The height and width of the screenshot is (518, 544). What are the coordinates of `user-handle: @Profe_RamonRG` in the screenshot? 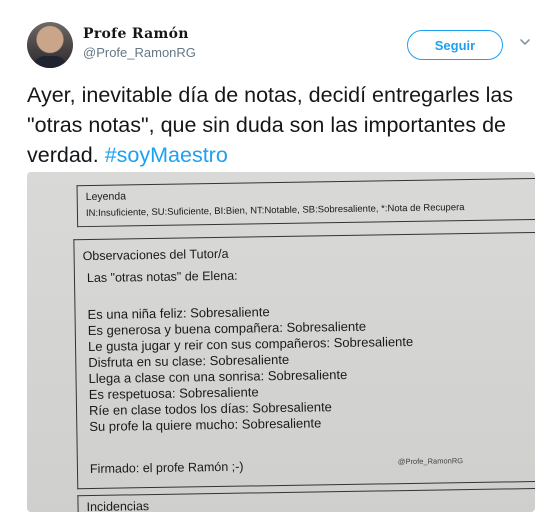 It's located at (139, 52).